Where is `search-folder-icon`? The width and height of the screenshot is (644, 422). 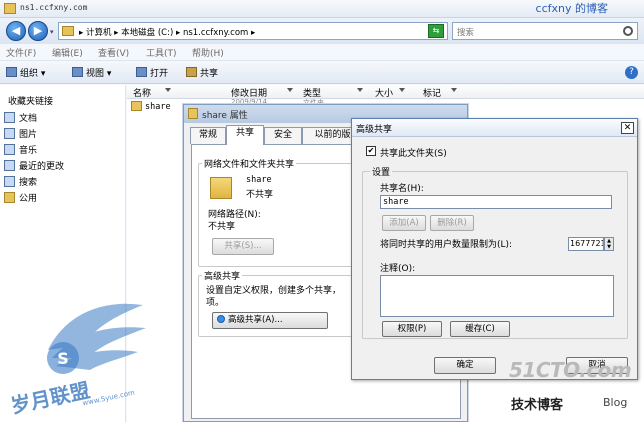 search-folder-icon is located at coordinates (9, 181).